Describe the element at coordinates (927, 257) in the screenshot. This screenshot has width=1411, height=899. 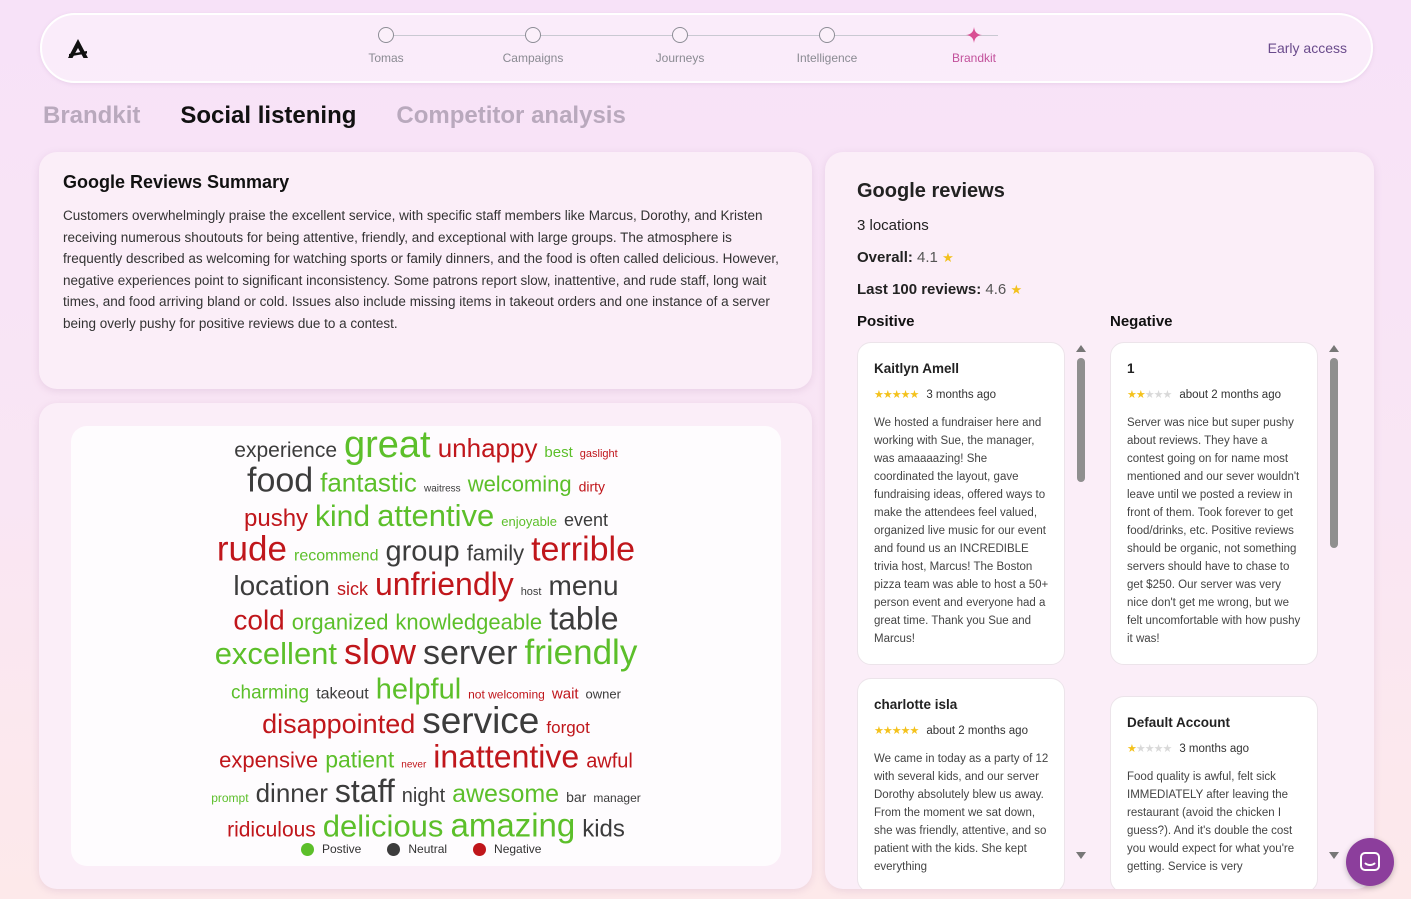
I see `overall-value: 4.1` at that location.